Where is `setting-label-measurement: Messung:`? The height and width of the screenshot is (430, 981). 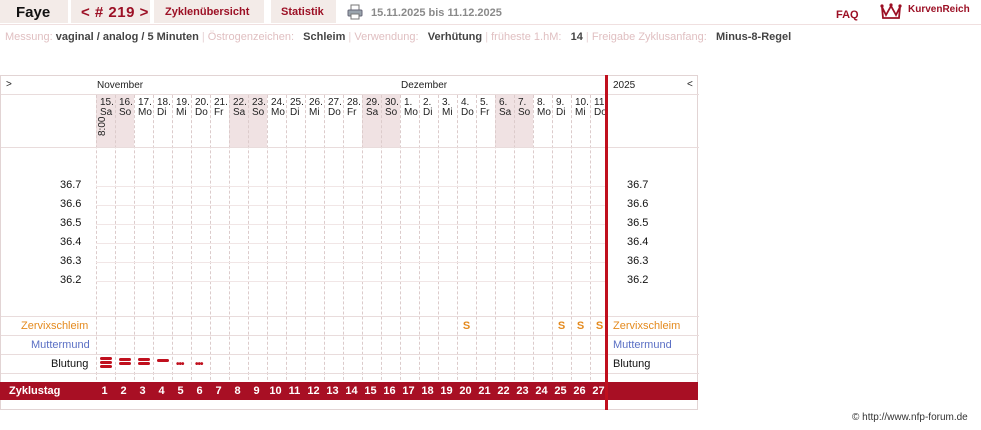
setting-label-measurement: Messung: is located at coordinates (29, 37).